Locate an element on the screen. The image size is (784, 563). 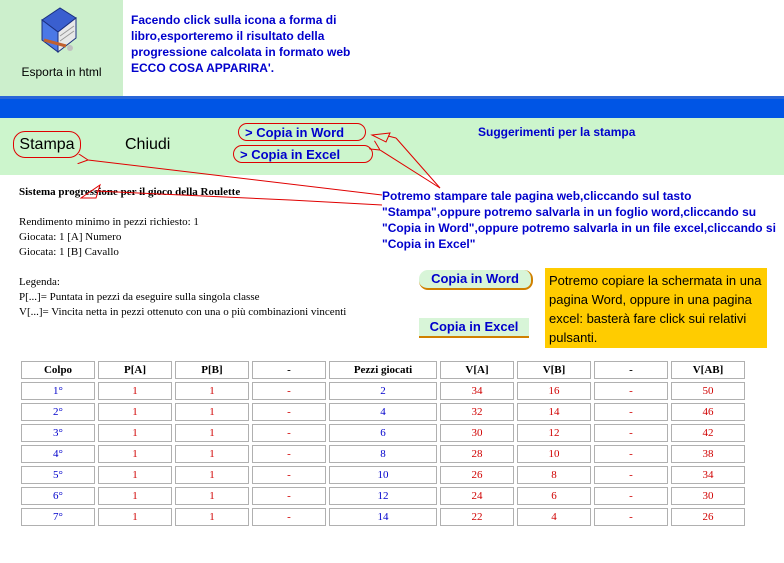
copia-in-excel-link: > Copia in Excel is located at coordinates (303, 154).